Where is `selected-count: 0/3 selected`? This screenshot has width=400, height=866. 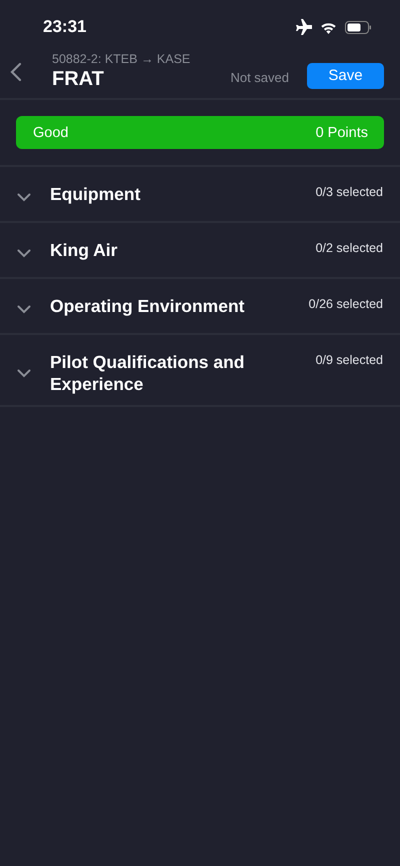 selected-count: 0/3 selected is located at coordinates (349, 192).